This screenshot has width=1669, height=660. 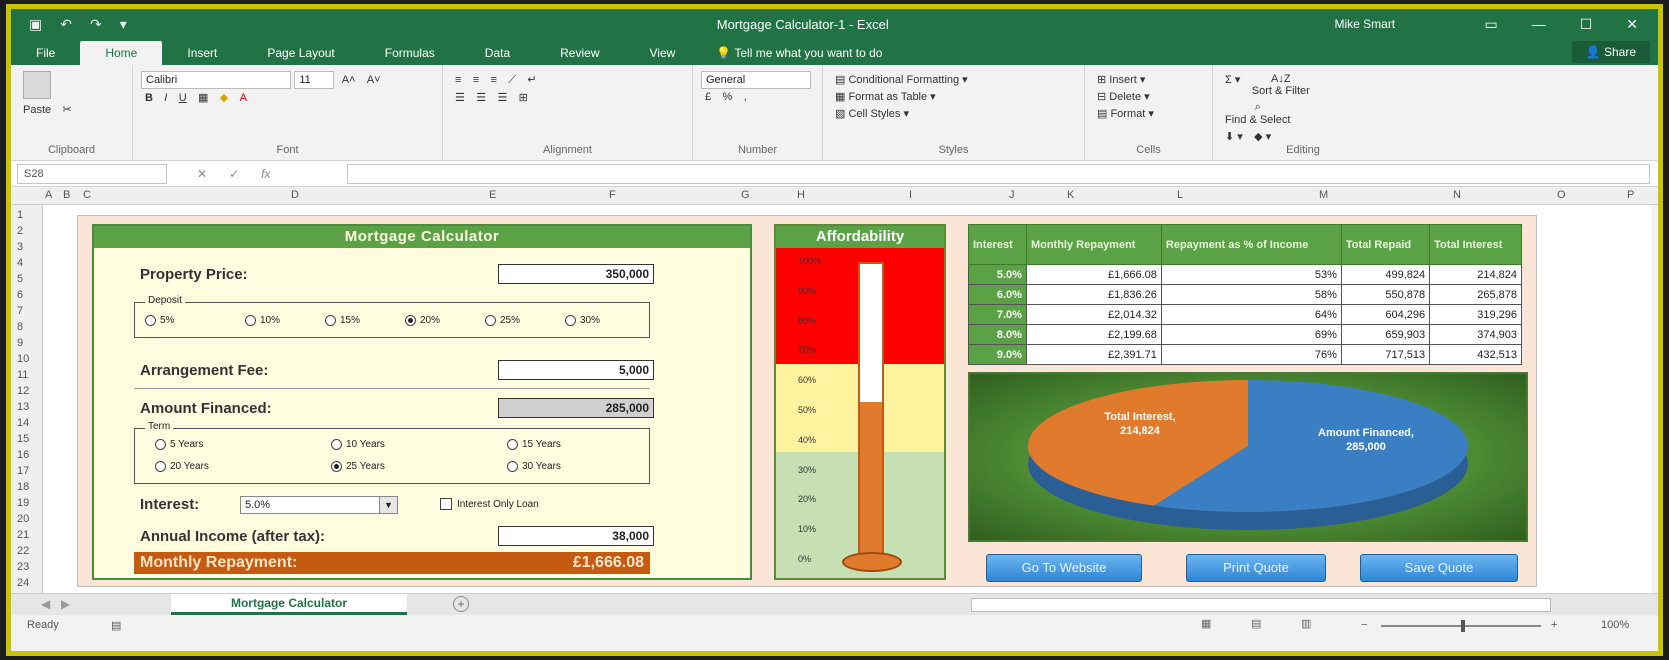 I want to click on align-middle-icon: ≡, so click(x=476, y=80).